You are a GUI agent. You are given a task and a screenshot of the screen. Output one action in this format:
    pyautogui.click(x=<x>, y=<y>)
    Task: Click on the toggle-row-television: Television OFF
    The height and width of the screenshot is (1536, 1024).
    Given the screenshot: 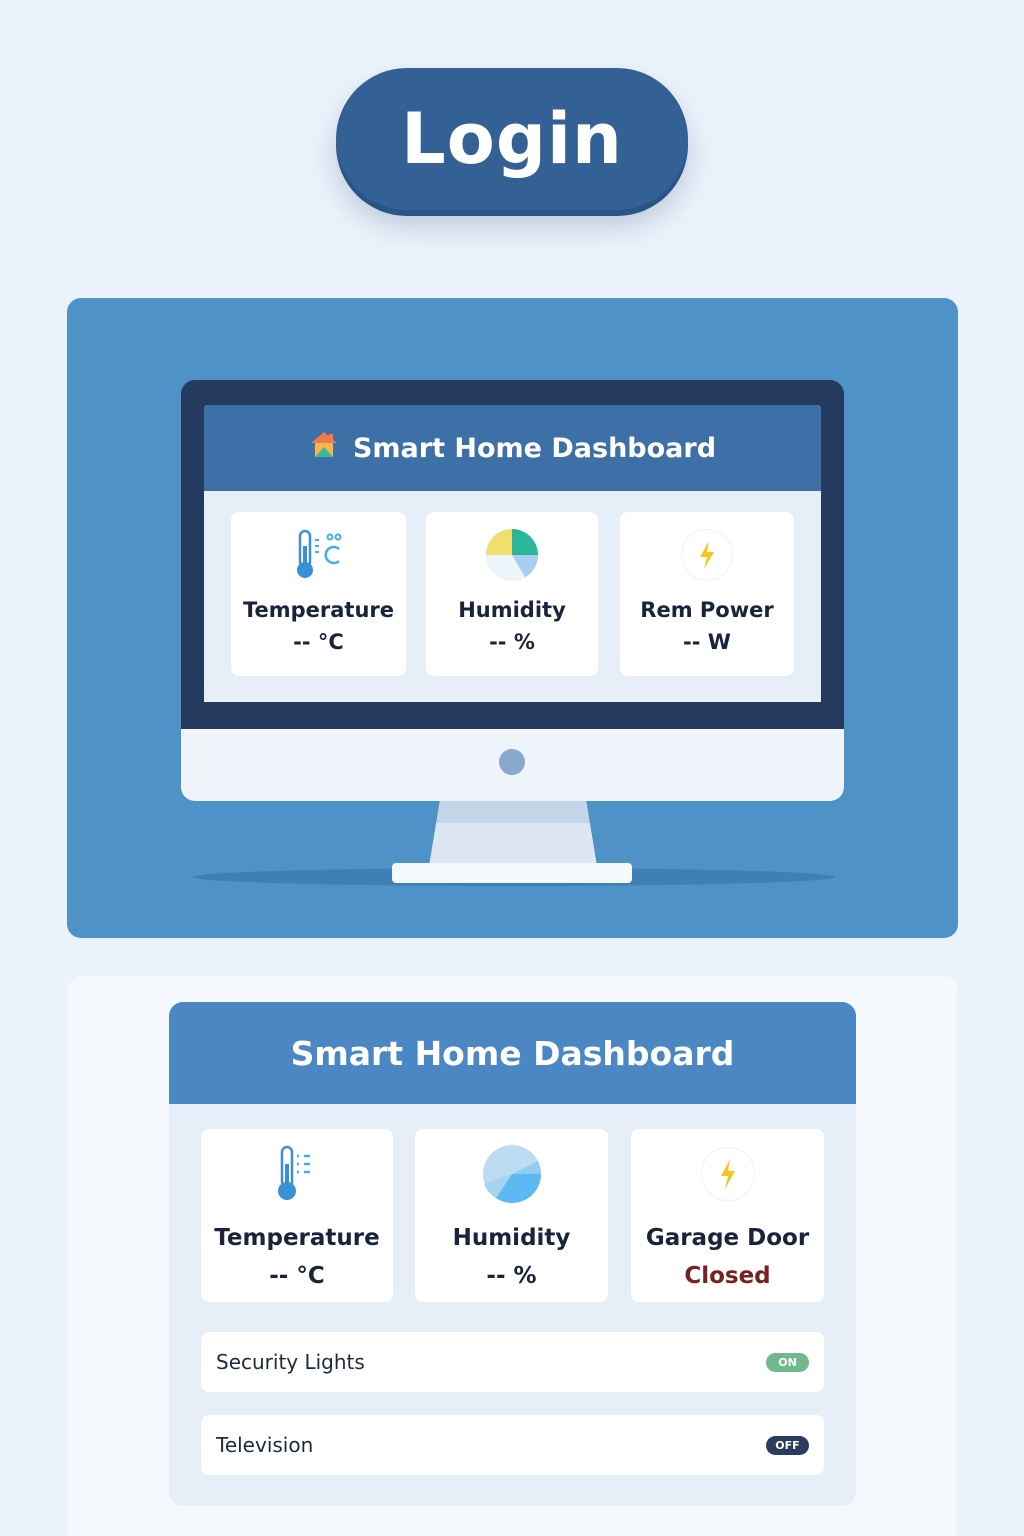 What is the action you would take?
    pyautogui.click(x=512, y=1445)
    